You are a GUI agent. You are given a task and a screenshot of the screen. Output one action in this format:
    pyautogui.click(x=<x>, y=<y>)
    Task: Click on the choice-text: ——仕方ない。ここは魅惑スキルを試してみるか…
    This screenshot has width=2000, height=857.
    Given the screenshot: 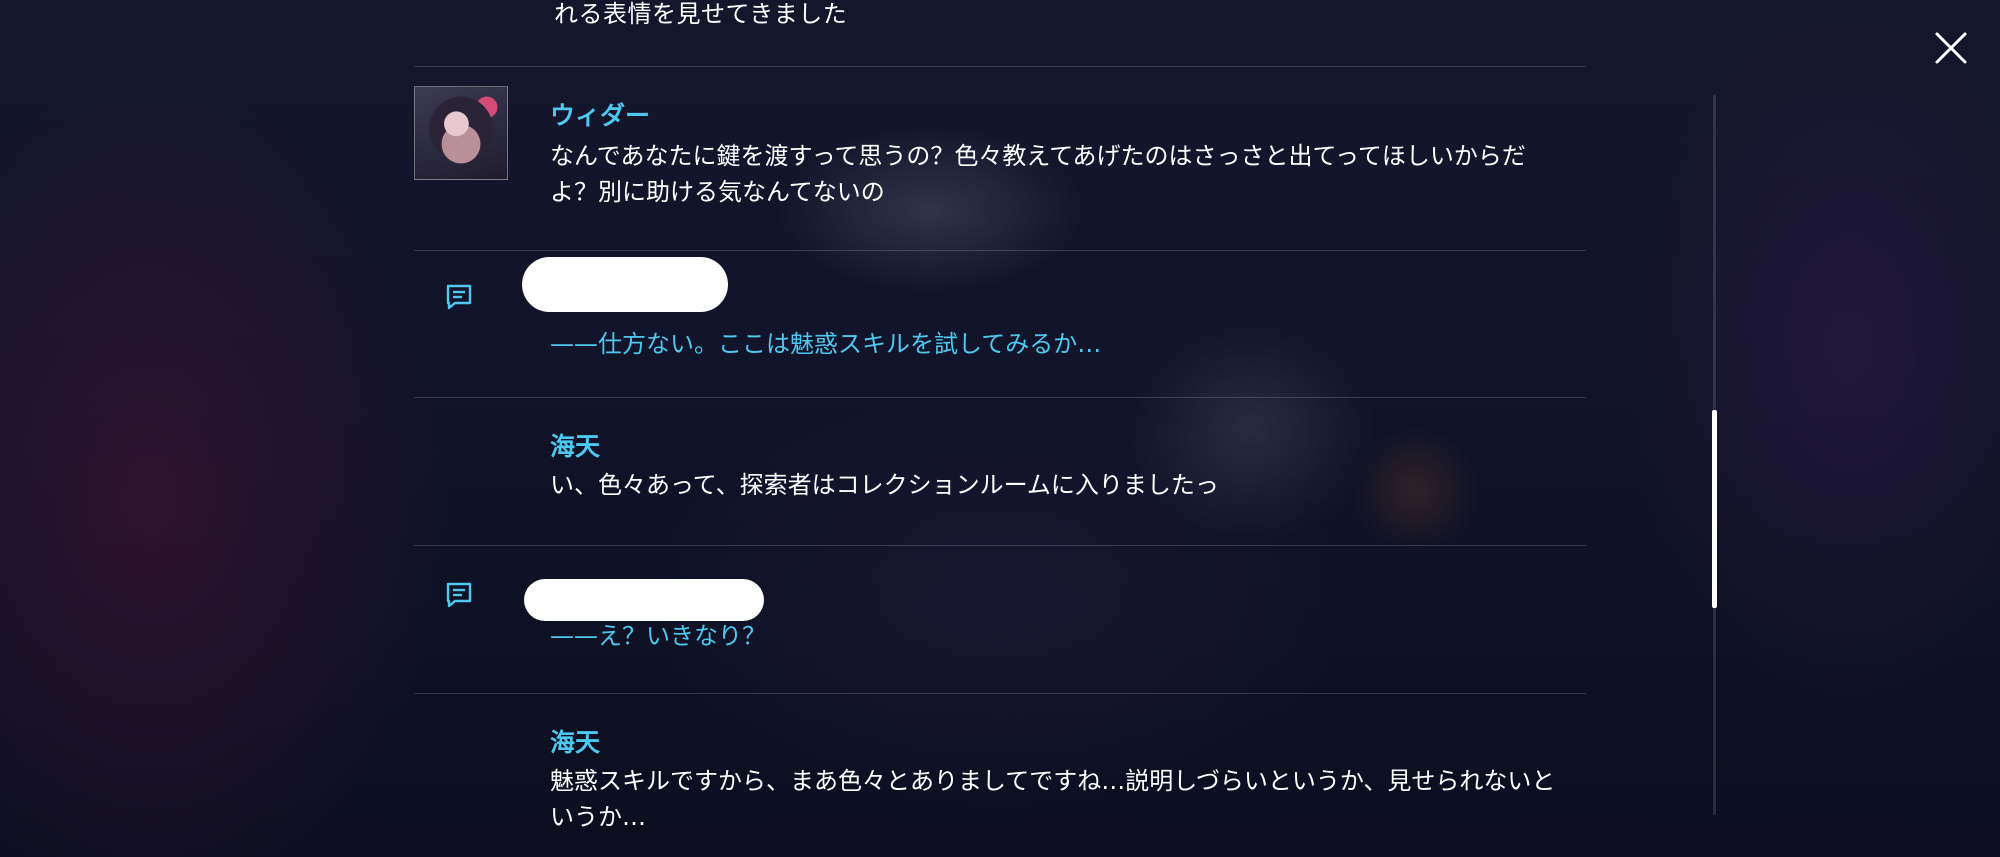 What is the action you would take?
    pyautogui.click(x=826, y=344)
    